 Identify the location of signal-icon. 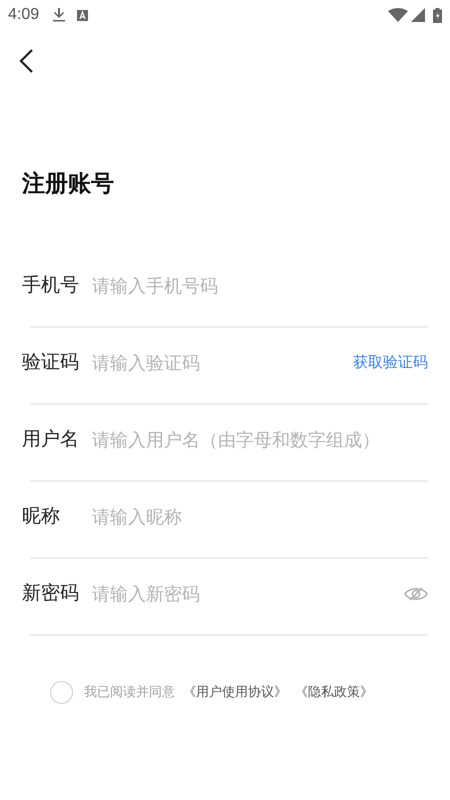
(418, 15).